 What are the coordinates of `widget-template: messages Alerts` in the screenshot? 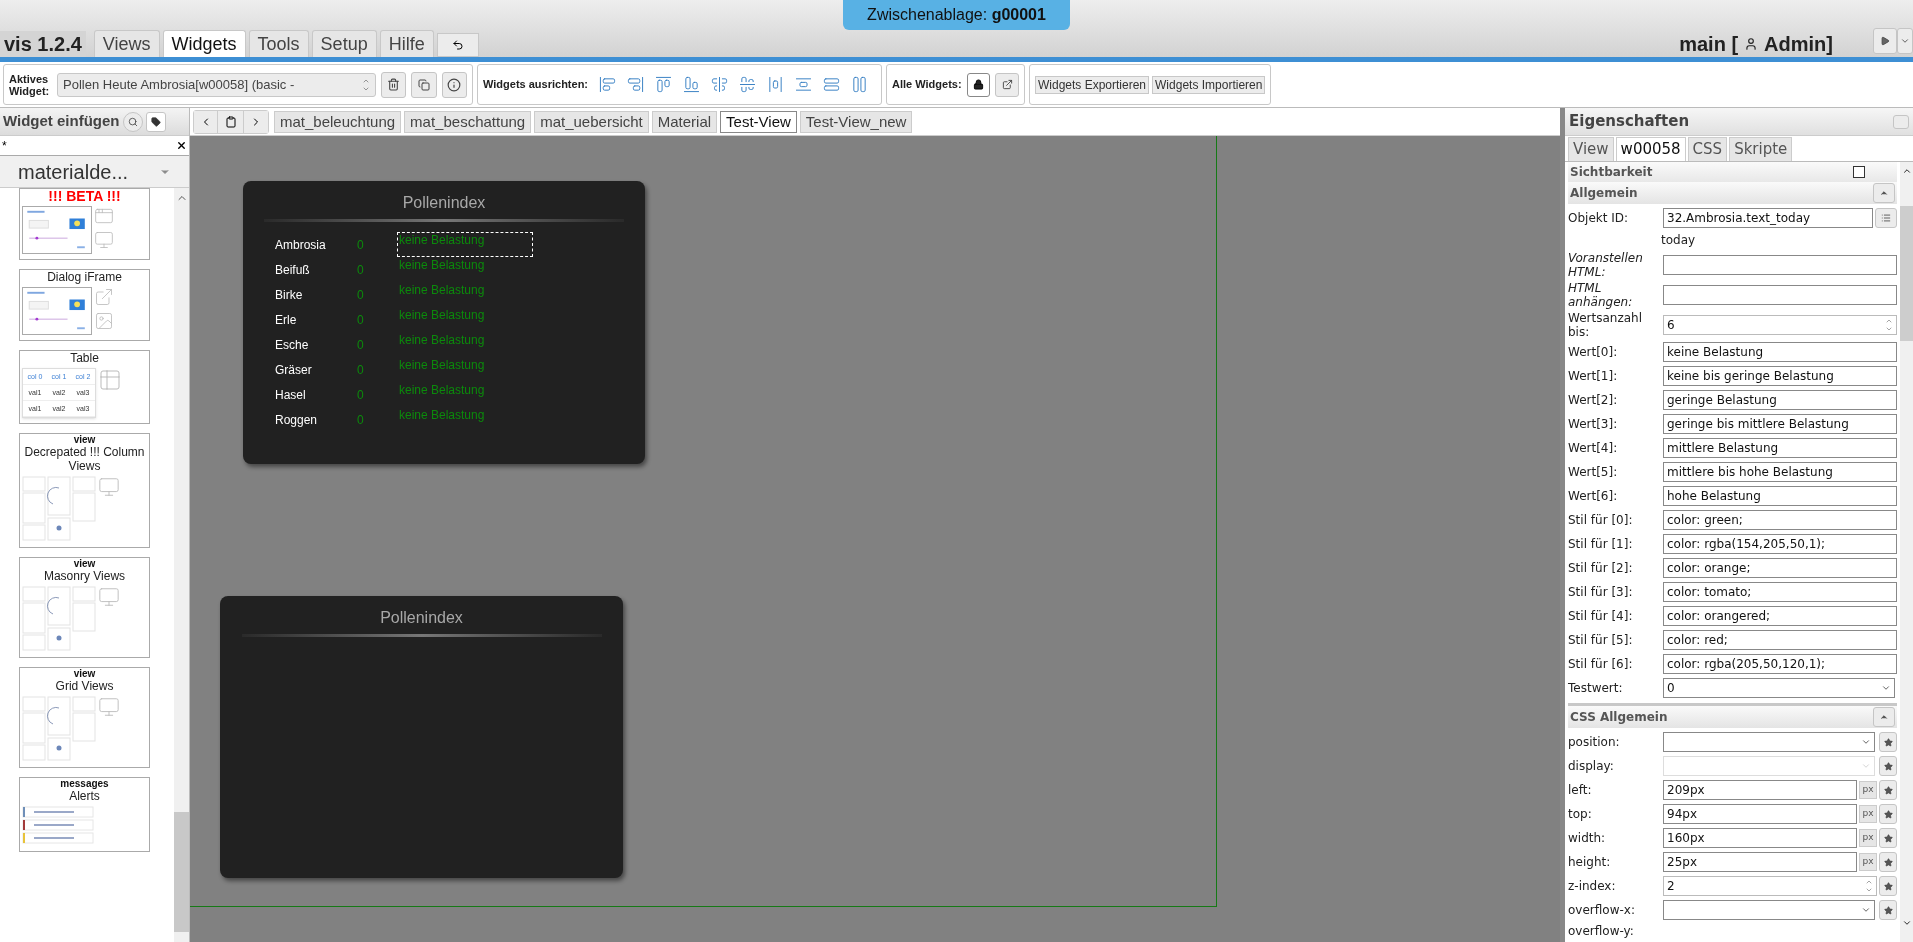 It's located at (84, 814).